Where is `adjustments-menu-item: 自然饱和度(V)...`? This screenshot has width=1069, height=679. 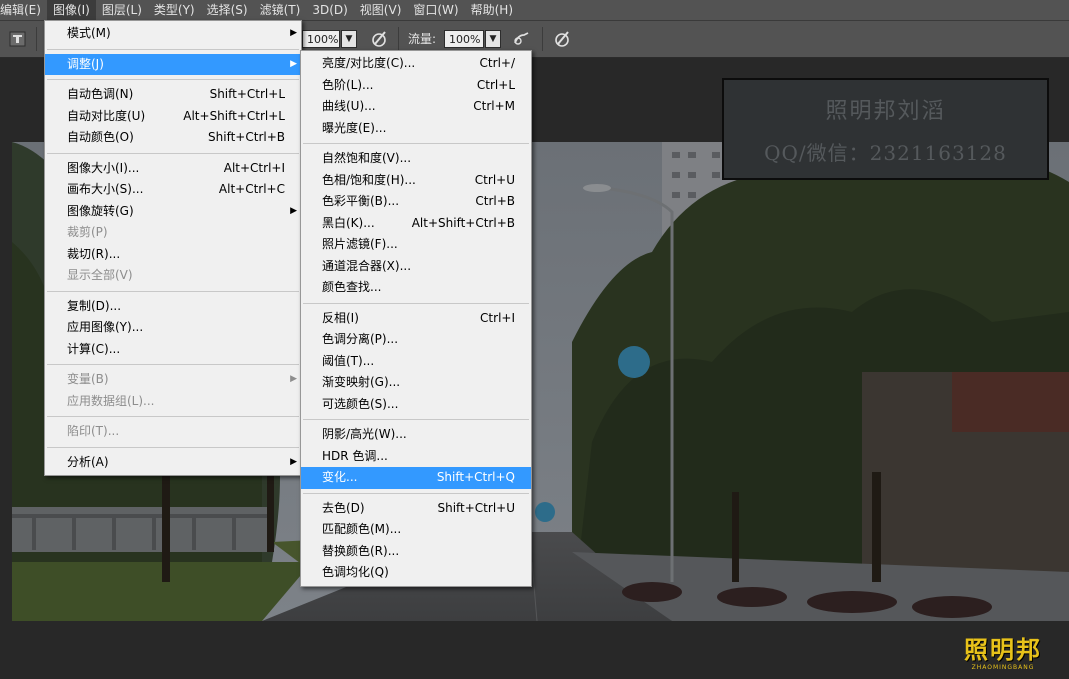
adjustments-menu-item: 自然饱和度(V)... is located at coordinates (416, 159).